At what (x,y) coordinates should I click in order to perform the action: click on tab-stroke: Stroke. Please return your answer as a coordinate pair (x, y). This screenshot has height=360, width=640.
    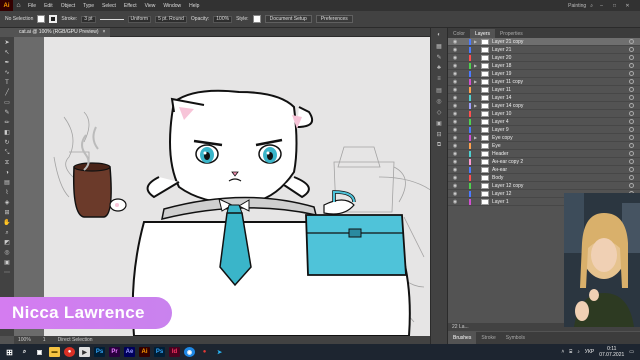
    Looking at the image, I should click on (488, 338).